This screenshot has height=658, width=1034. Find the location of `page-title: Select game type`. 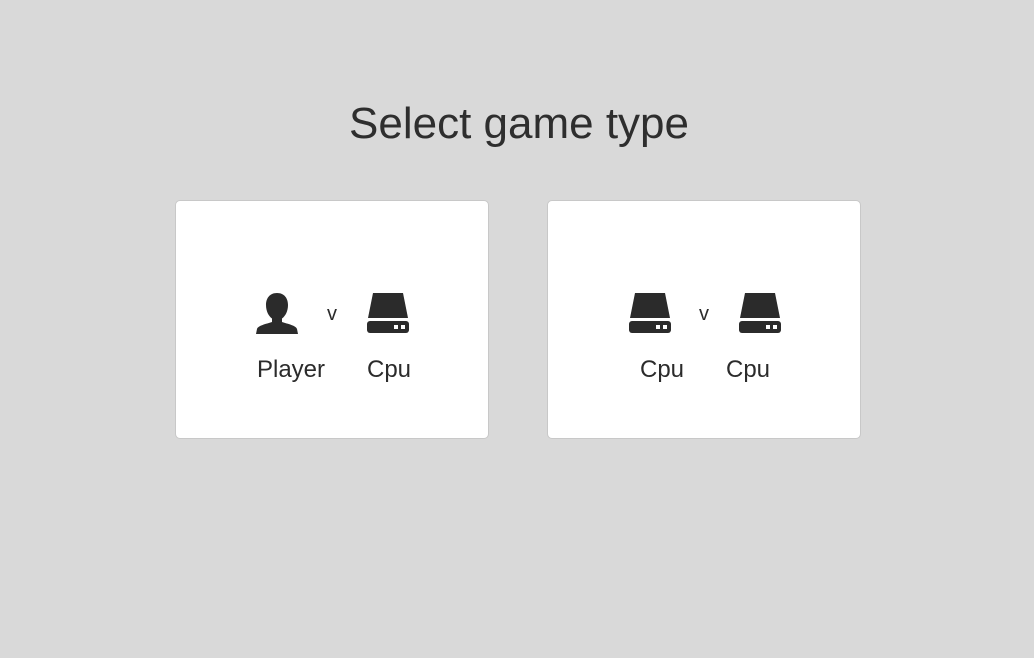

page-title: Select game type is located at coordinates (519, 123).